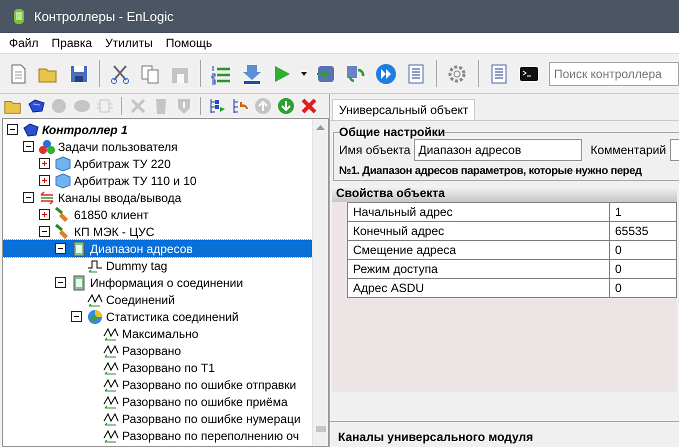 Image resolution: width=679 pixels, height=447 pixels. I want to click on tree-row: Задачи пользователя, so click(157, 146).